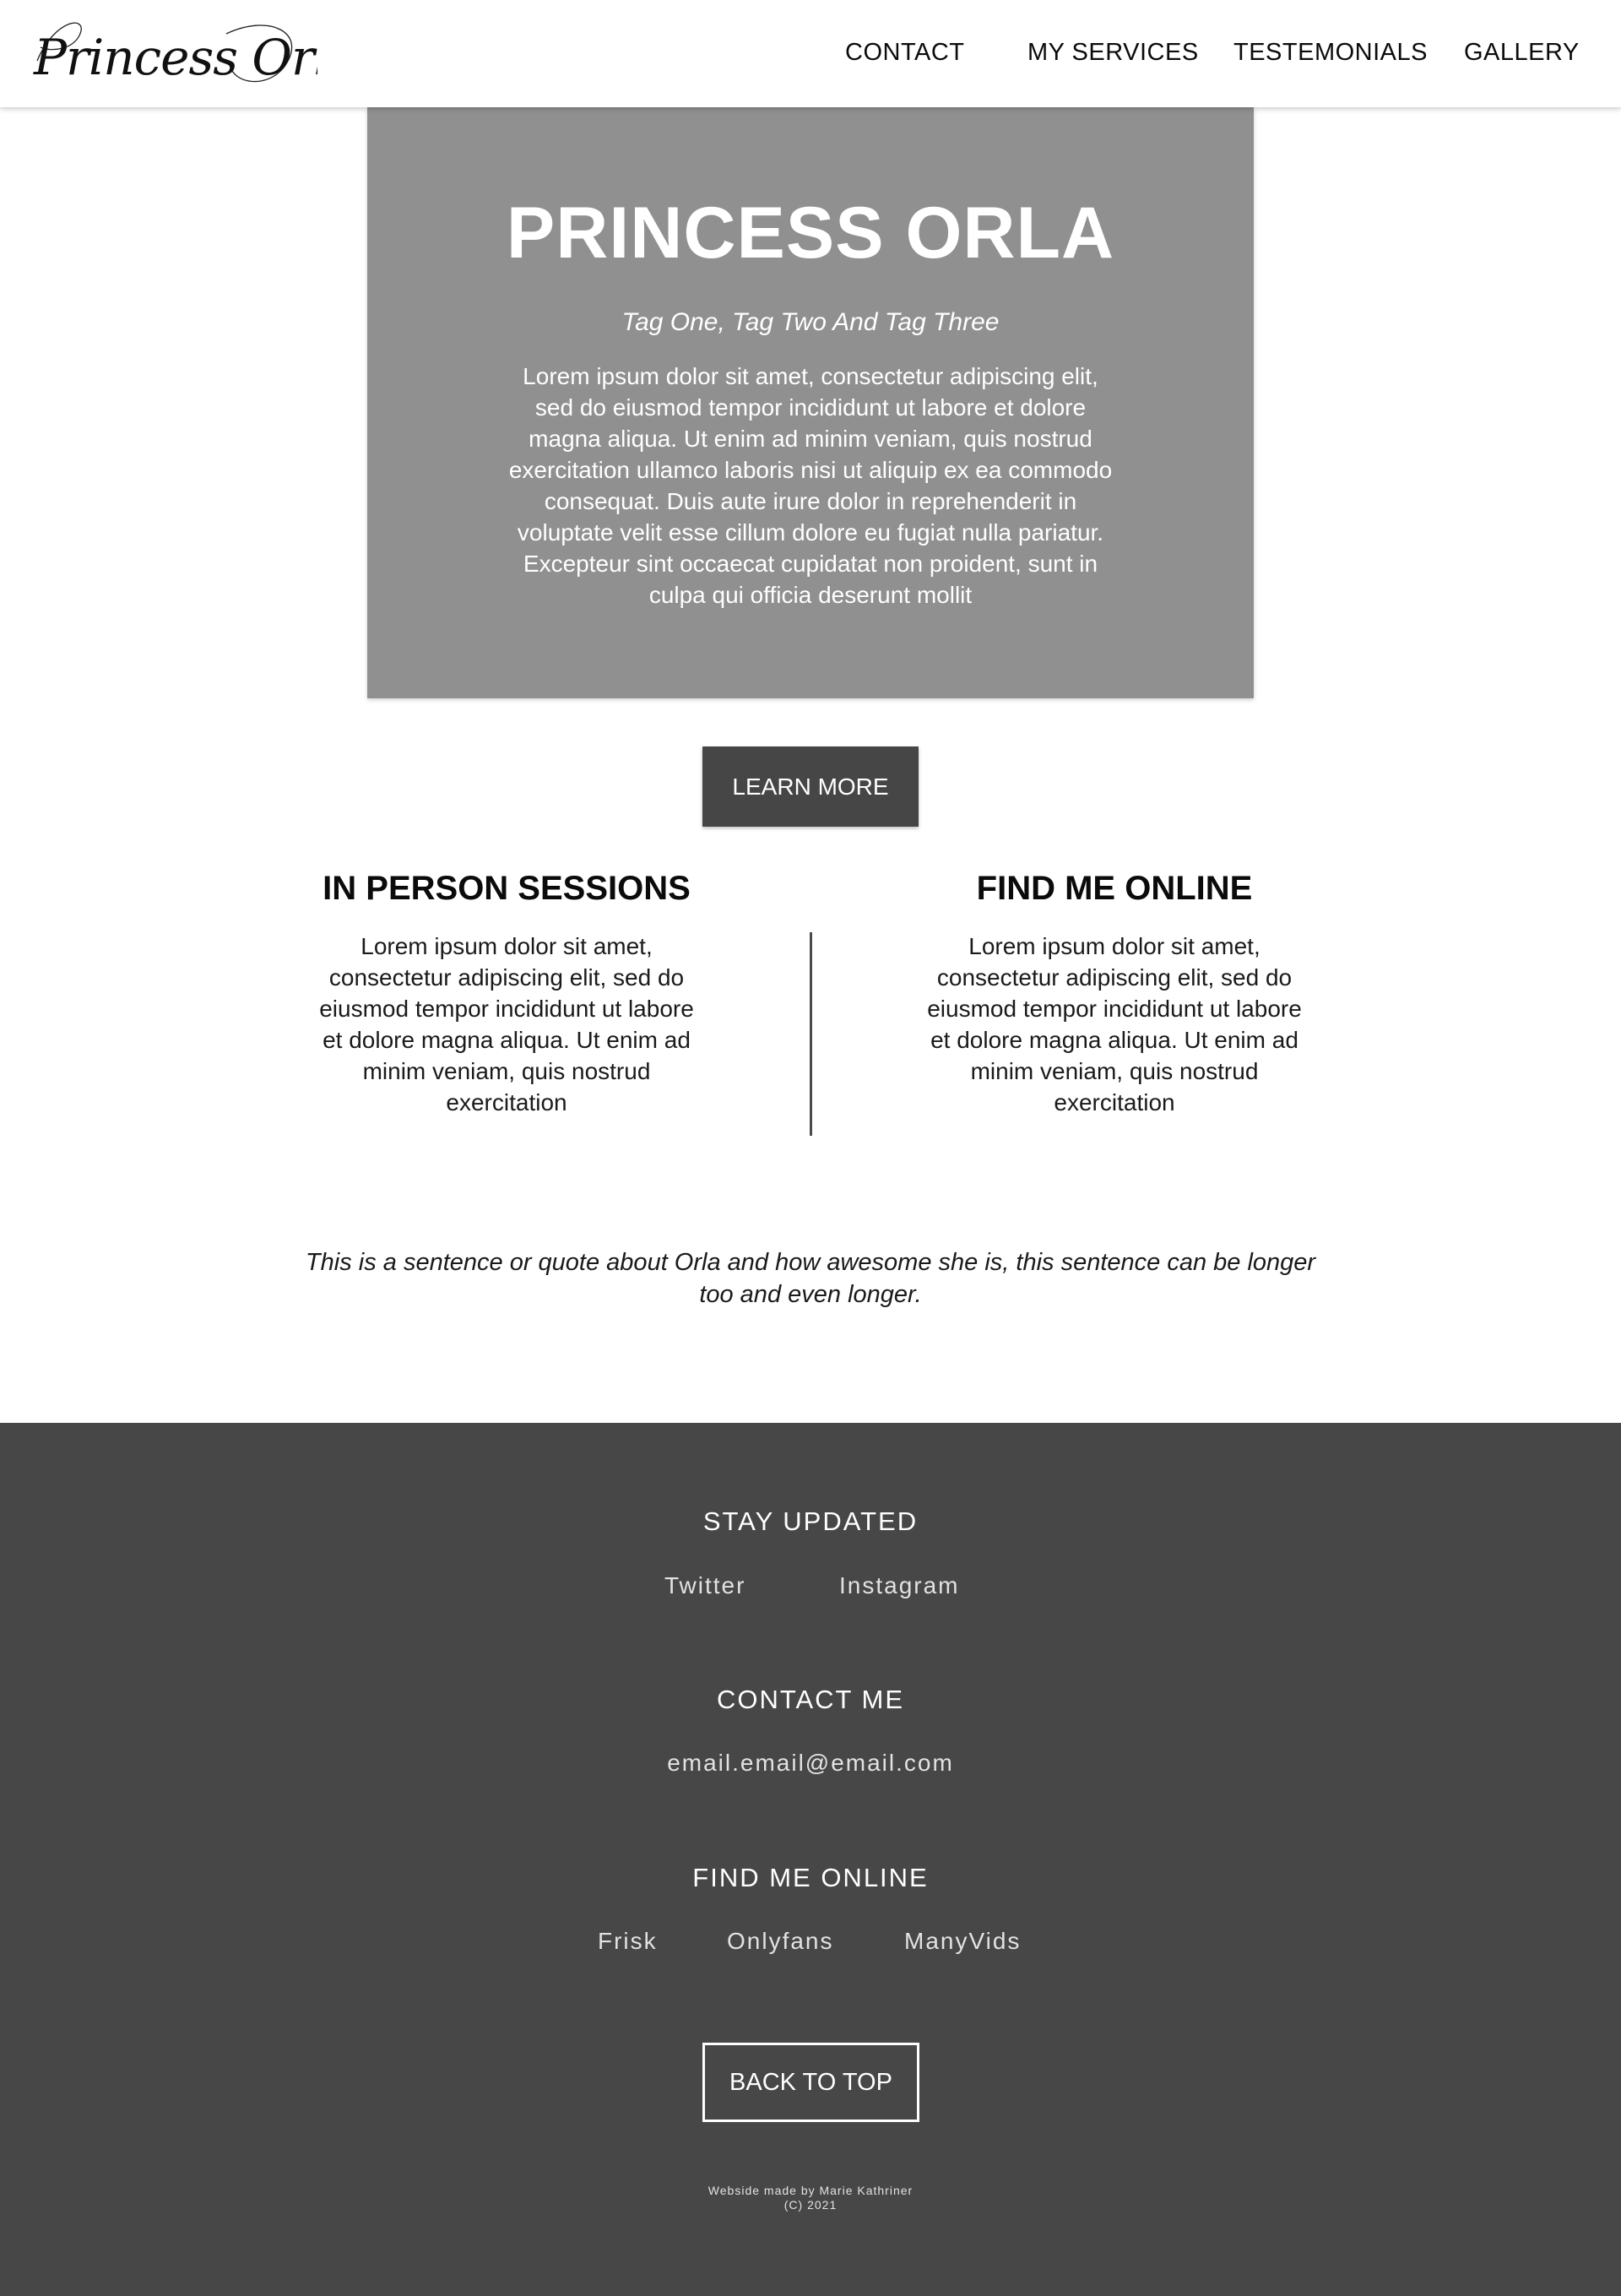 The height and width of the screenshot is (2296, 1621). What do you see at coordinates (905, 53) in the screenshot?
I see `nav-contact: CONTACT` at bounding box center [905, 53].